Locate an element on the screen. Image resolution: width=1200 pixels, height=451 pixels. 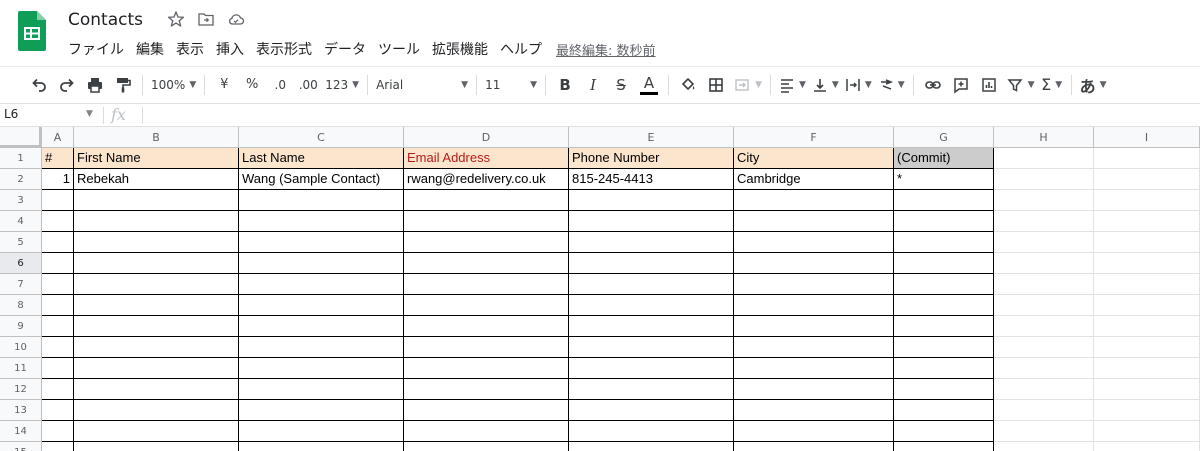
name-box: L6 is located at coordinates (50, 114).